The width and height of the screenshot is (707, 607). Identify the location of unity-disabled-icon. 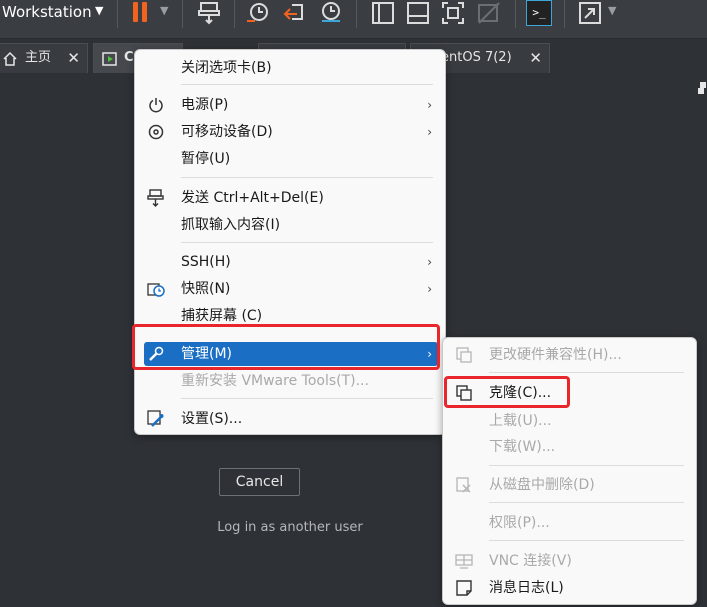
(489, 13).